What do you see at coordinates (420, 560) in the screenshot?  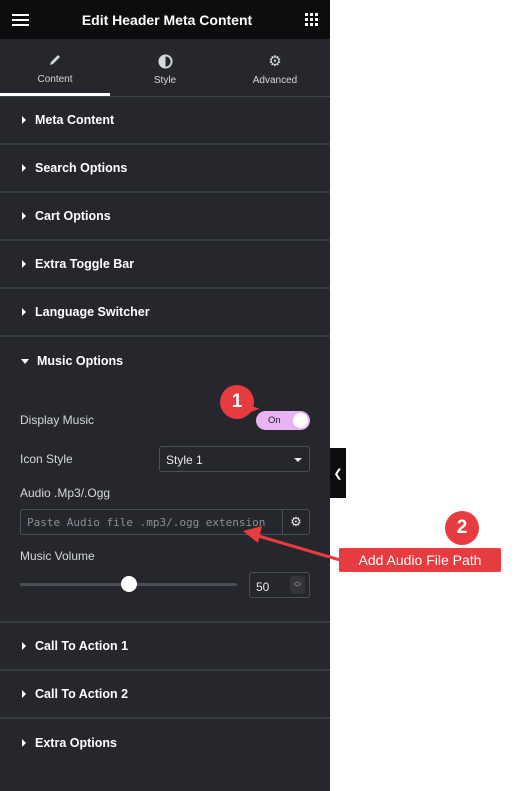 I see `annotation-callout: Add Audio File Path` at bounding box center [420, 560].